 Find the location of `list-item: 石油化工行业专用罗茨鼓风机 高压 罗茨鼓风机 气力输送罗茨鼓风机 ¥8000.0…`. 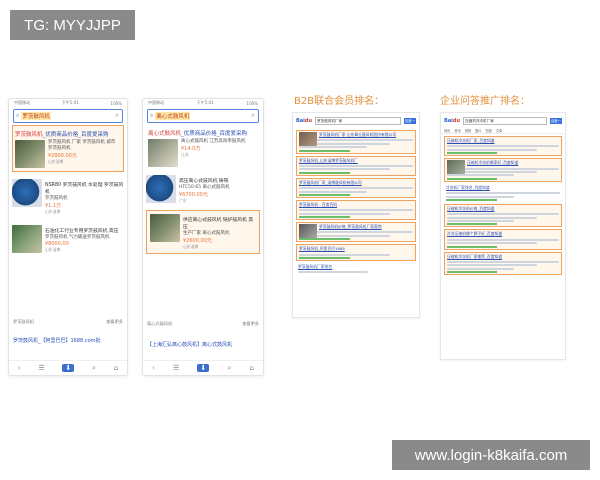

list-item: 石油化工行业专用罗茨鼓风机 高压 罗茨鼓风机 气力输送罗茨鼓风机 ¥8000.0… is located at coordinates (68, 239).